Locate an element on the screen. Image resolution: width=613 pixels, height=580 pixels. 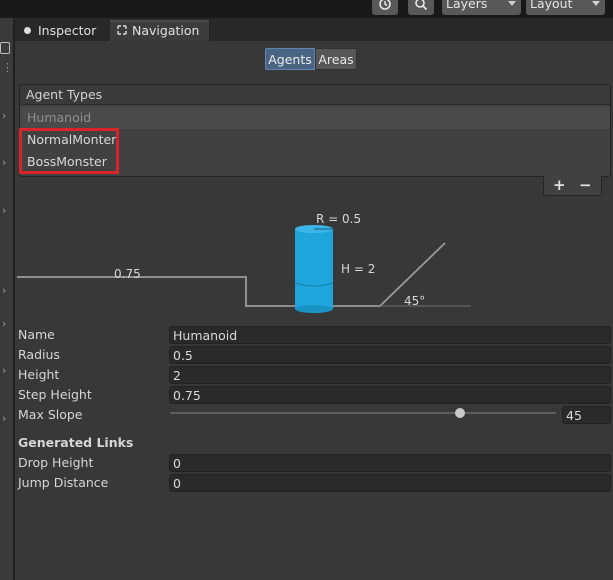
layers-dropdown: Layers is located at coordinates (481, 7).